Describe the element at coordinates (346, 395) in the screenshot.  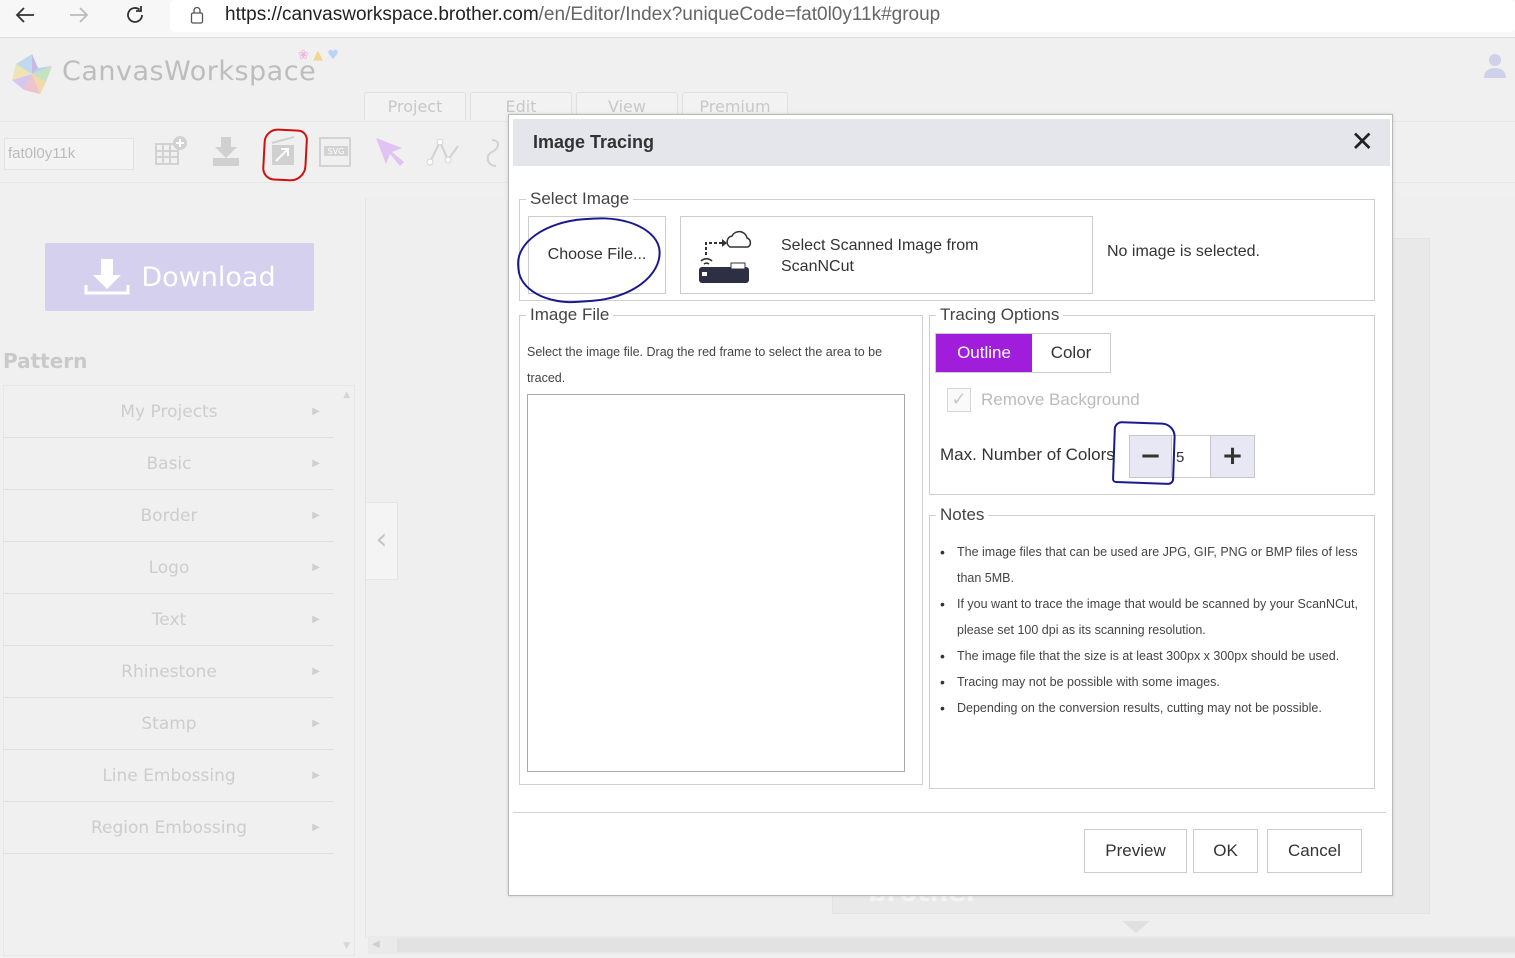
I see `scroll-up-icon: ▲` at that location.